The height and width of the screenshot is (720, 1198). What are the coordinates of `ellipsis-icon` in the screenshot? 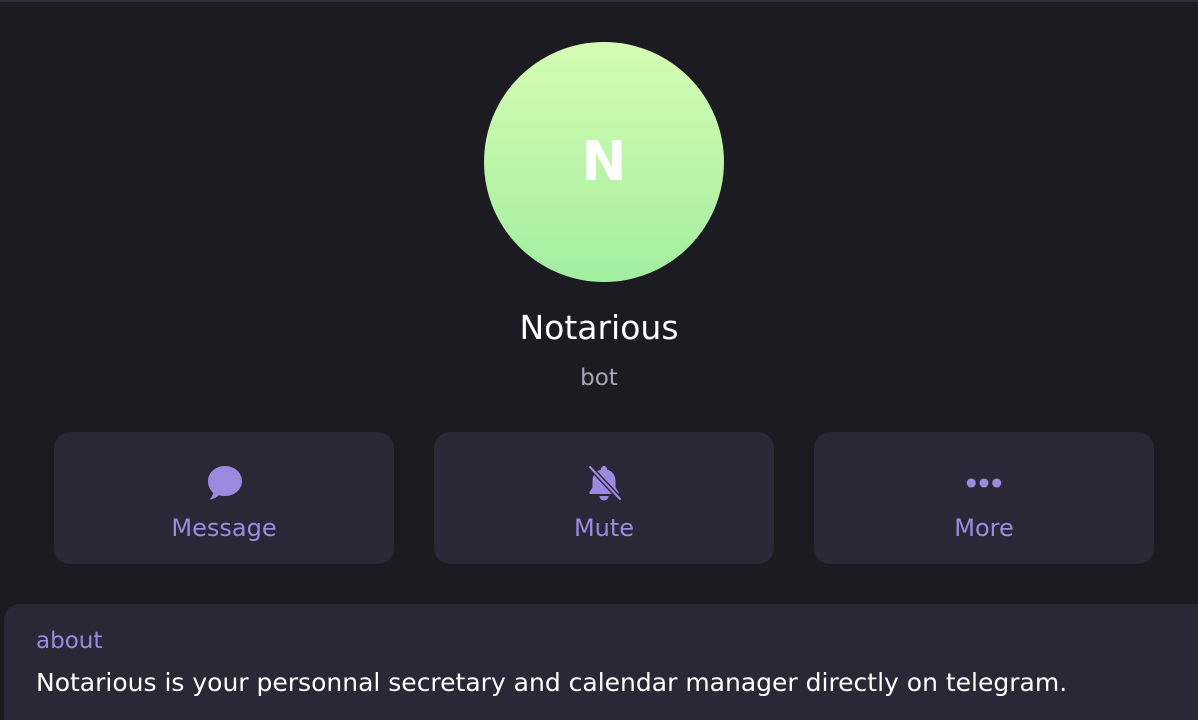 It's located at (984, 483).